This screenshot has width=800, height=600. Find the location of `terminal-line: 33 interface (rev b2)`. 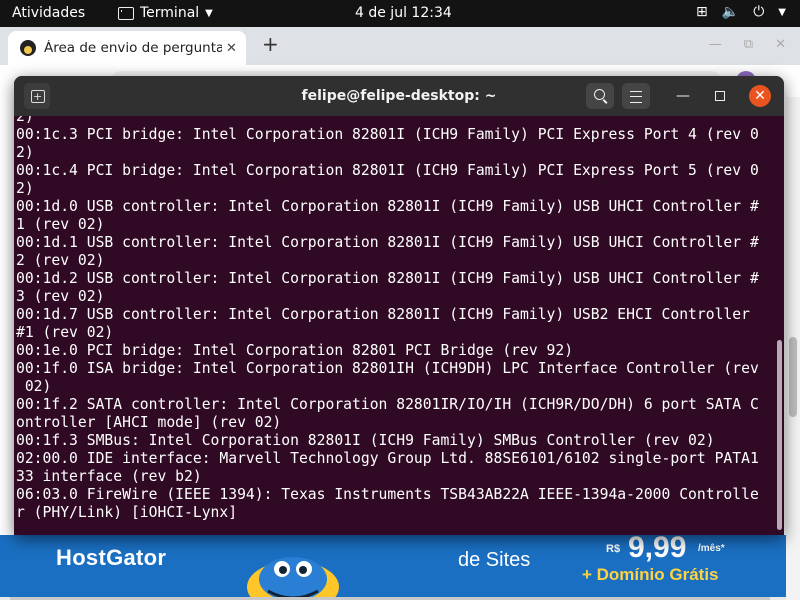

terminal-line: 33 interface (rev b2) is located at coordinates (109, 476).